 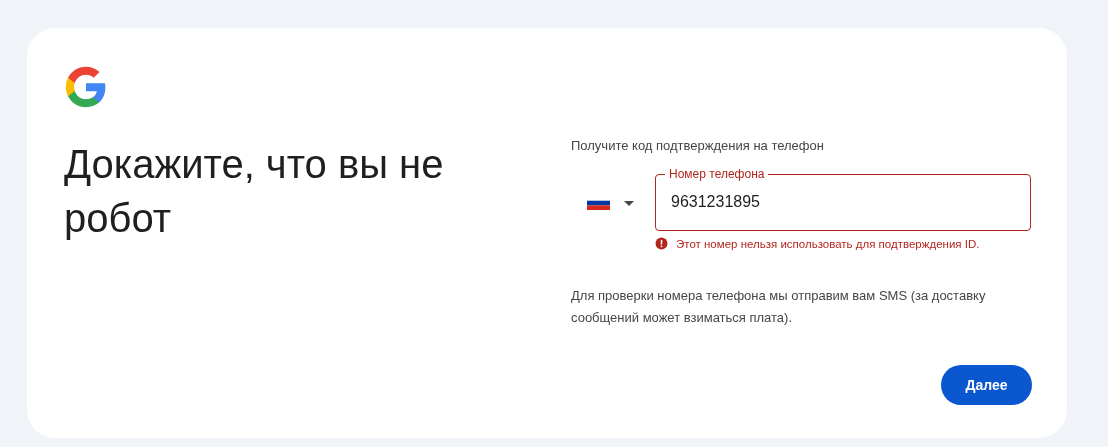 I want to click on next-button: Далее, so click(x=986, y=385).